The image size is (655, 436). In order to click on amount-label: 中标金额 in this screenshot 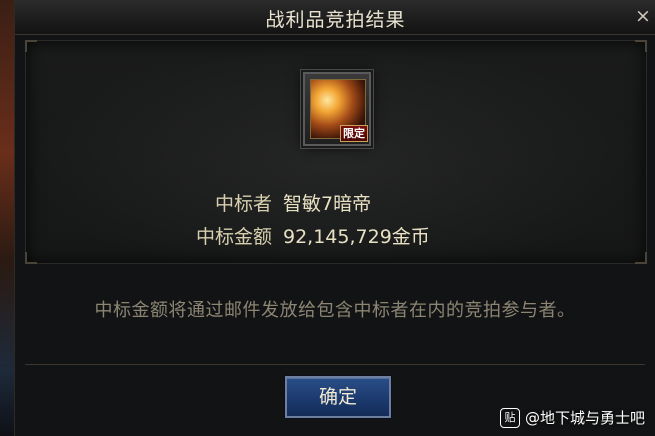, I will do `click(233, 237)`.